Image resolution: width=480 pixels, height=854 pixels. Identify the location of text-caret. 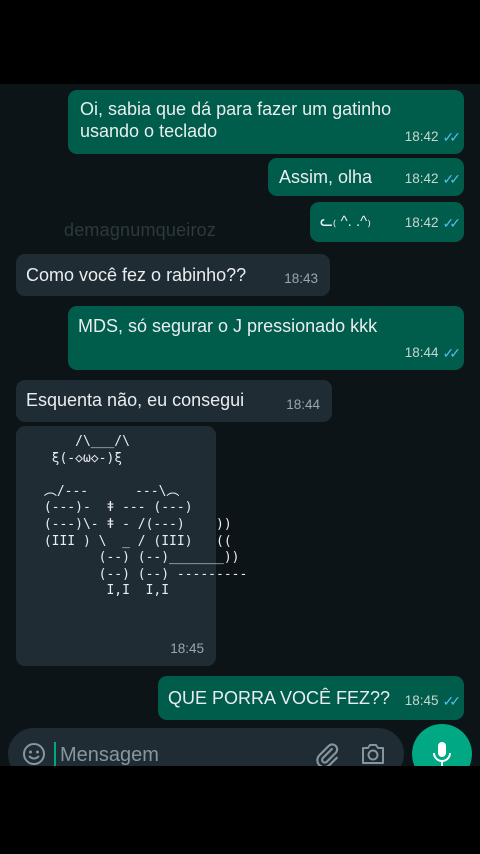
(55, 754).